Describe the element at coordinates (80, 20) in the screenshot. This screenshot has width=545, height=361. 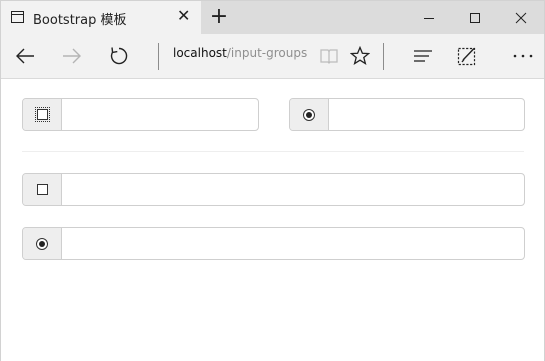
I see `tab-title: Bootstrap 模板` at that location.